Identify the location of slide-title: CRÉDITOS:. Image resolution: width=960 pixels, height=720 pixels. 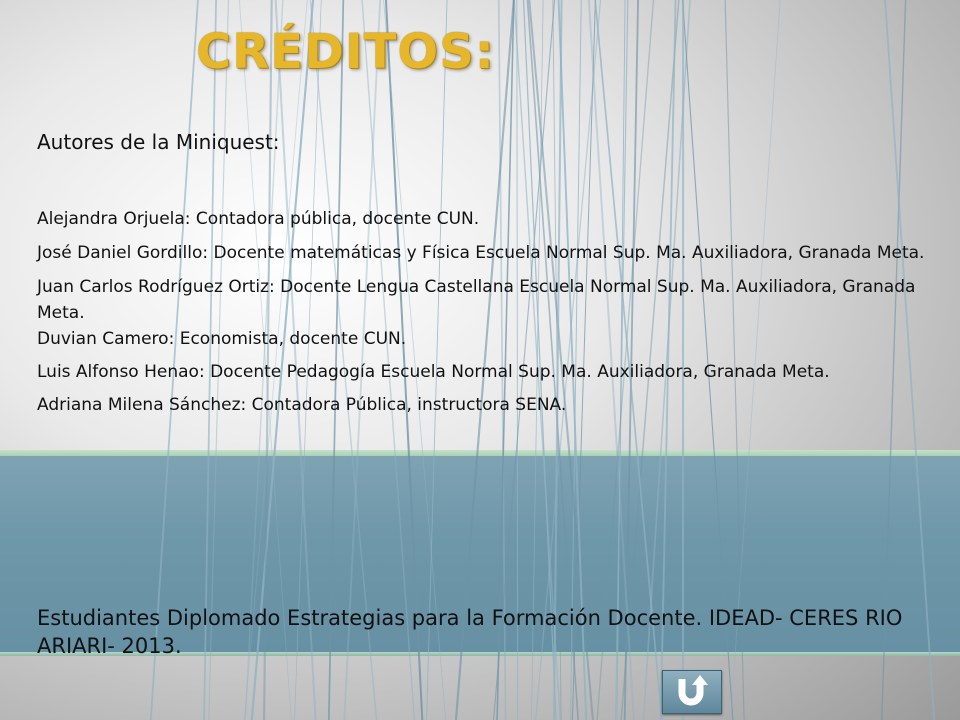
(345, 52).